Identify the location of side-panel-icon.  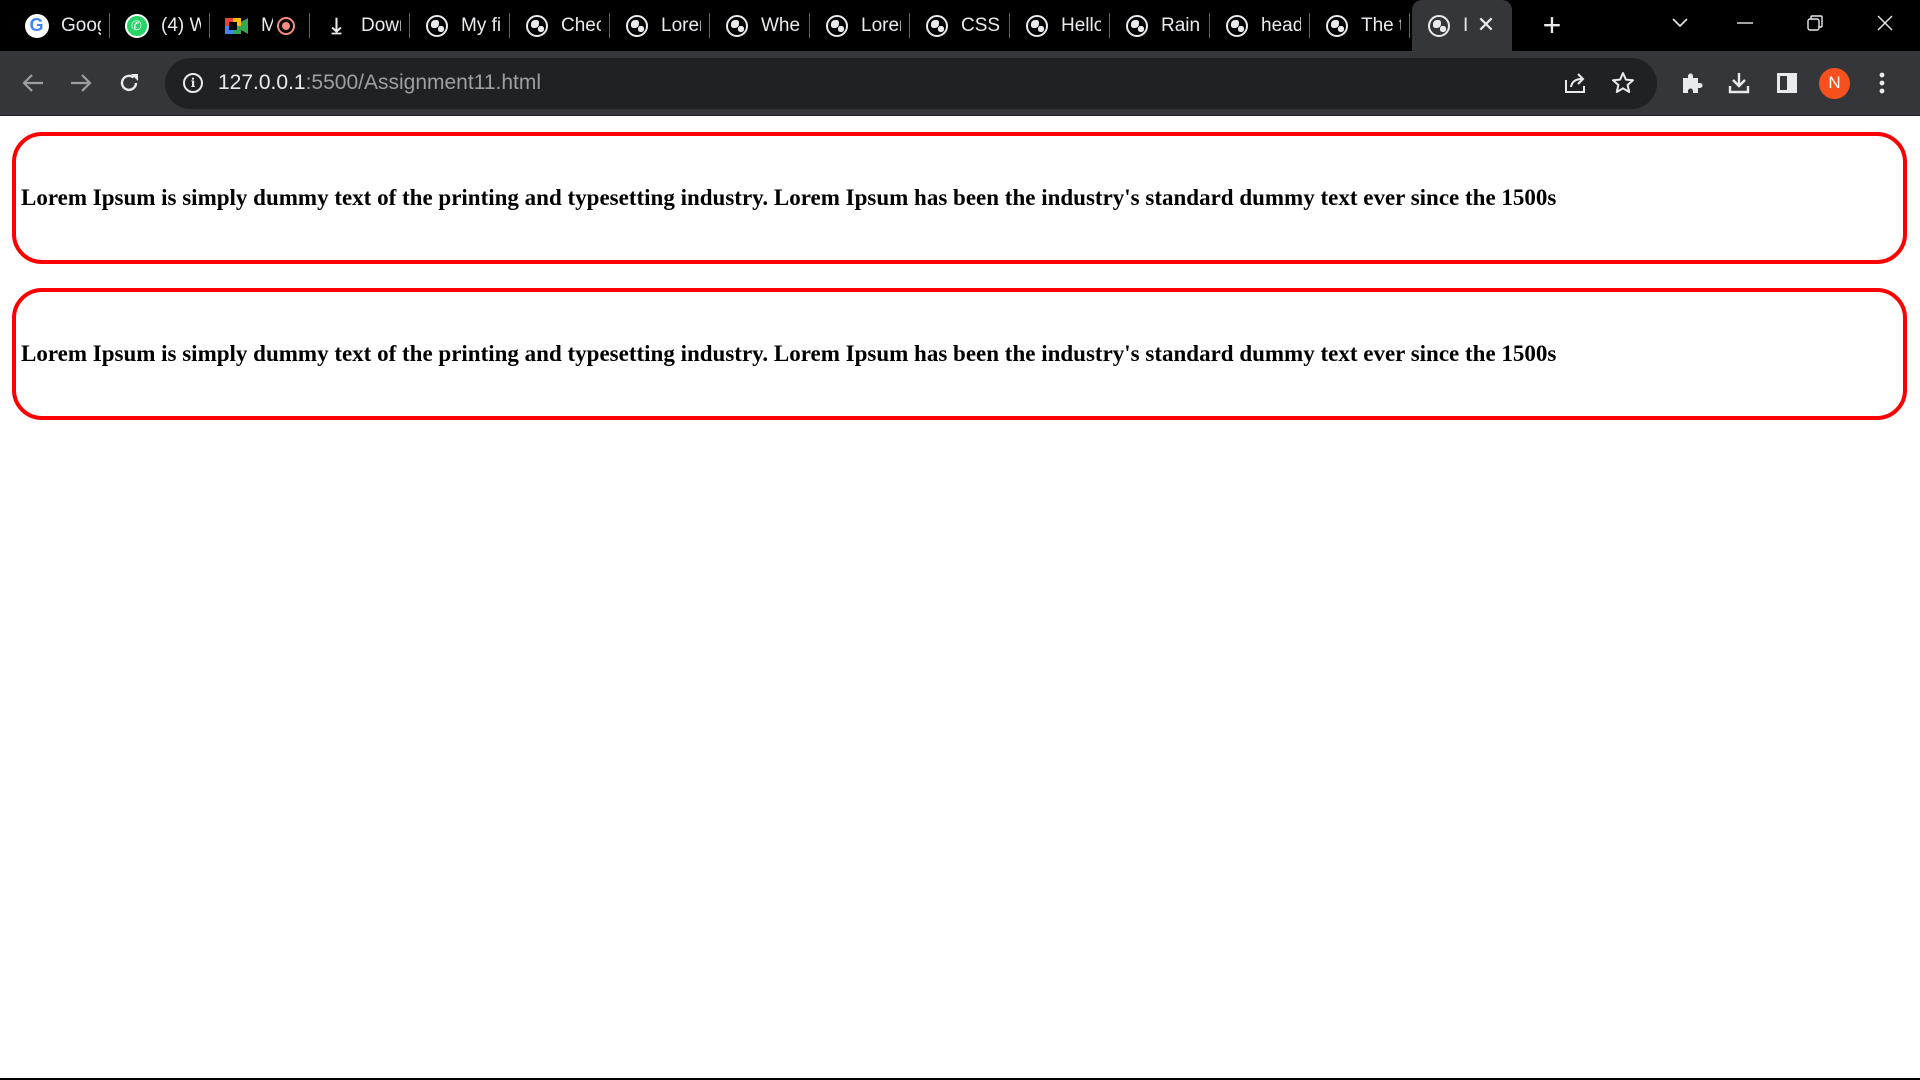
(1787, 83).